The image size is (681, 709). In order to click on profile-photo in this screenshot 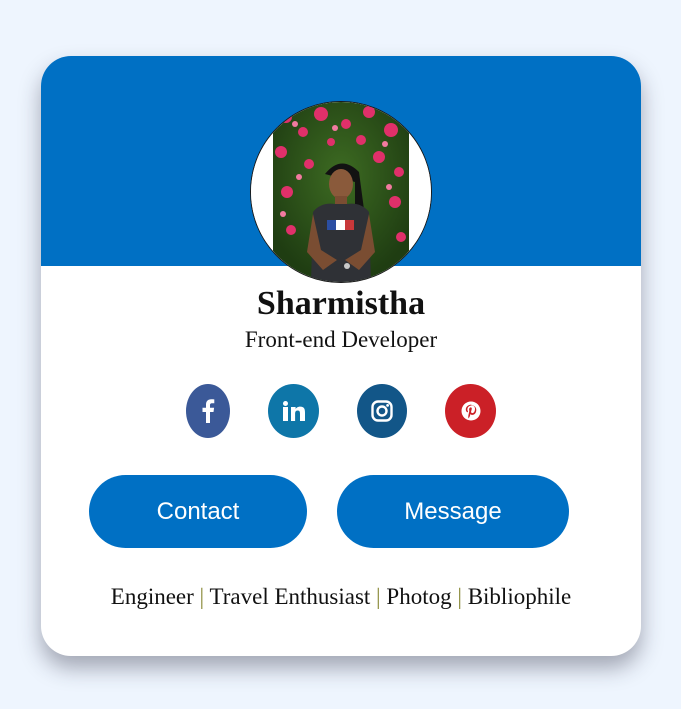, I will do `click(341, 192)`.